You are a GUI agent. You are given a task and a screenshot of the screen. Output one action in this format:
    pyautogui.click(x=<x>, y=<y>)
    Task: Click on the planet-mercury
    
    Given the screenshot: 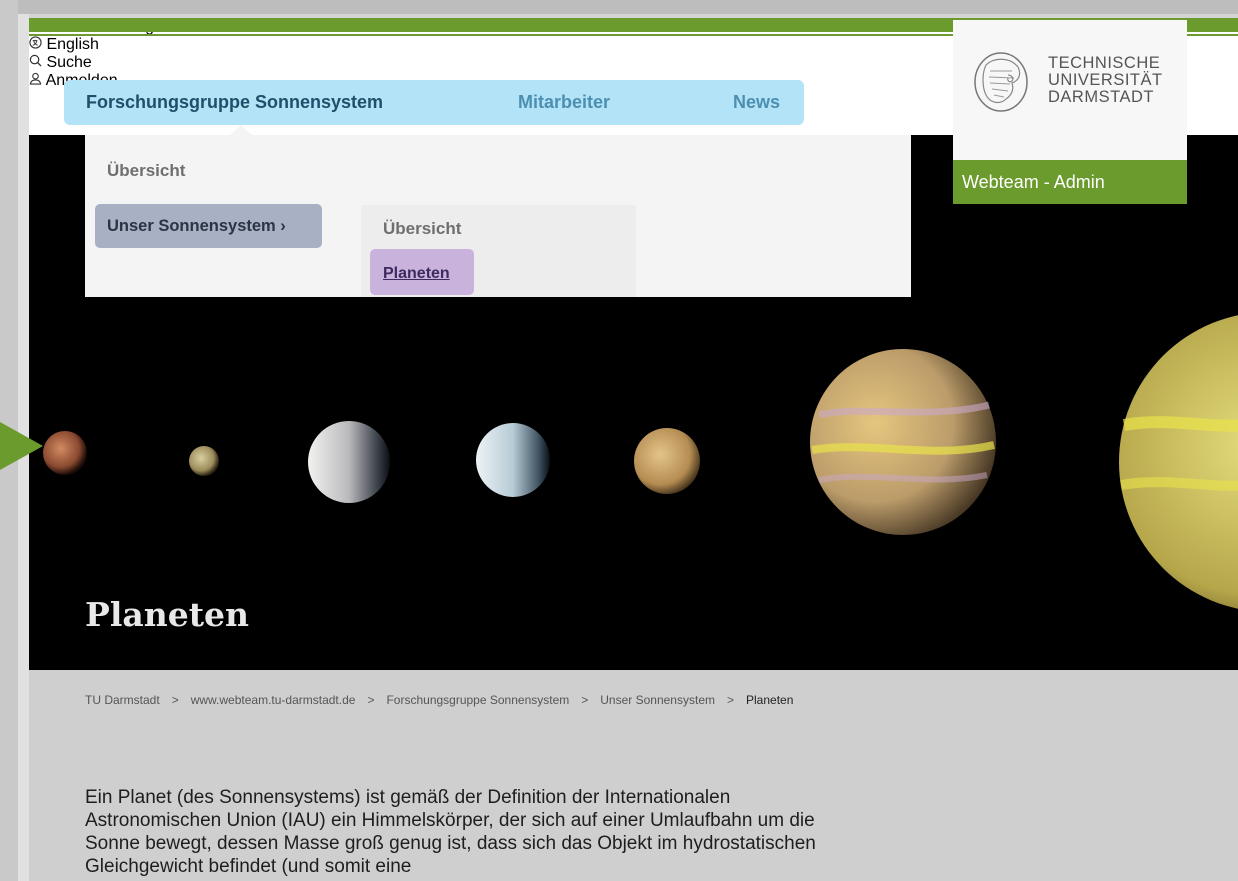 What is the action you would take?
    pyautogui.click(x=65, y=453)
    